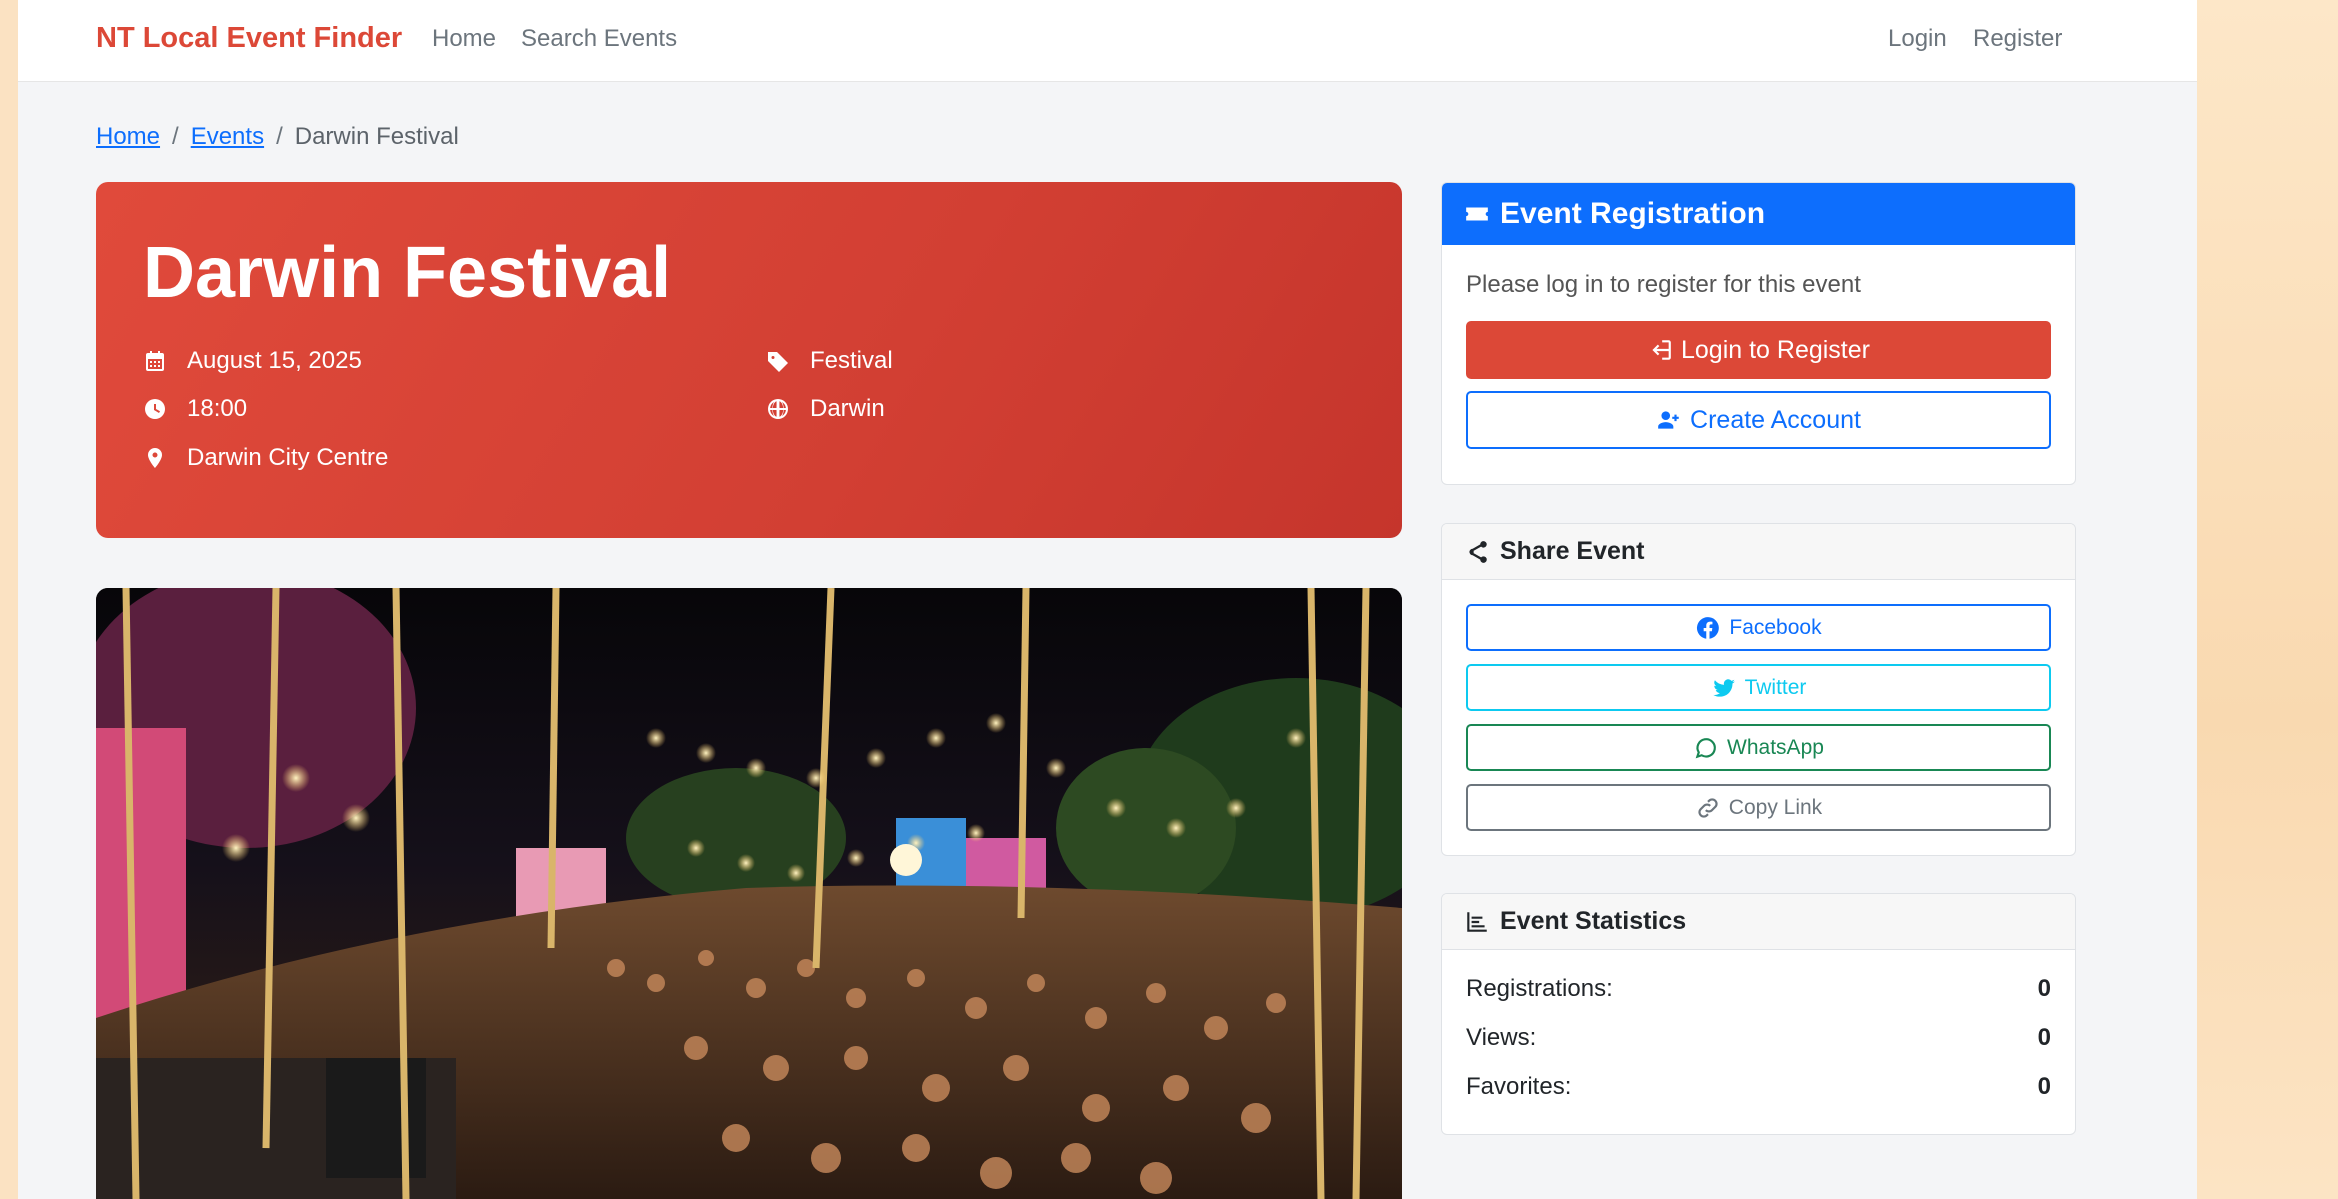 This screenshot has width=2338, height=1199. Describe the element at coordinates (155, 458) in the screenshot. I see `map-pin-icon` at that location.